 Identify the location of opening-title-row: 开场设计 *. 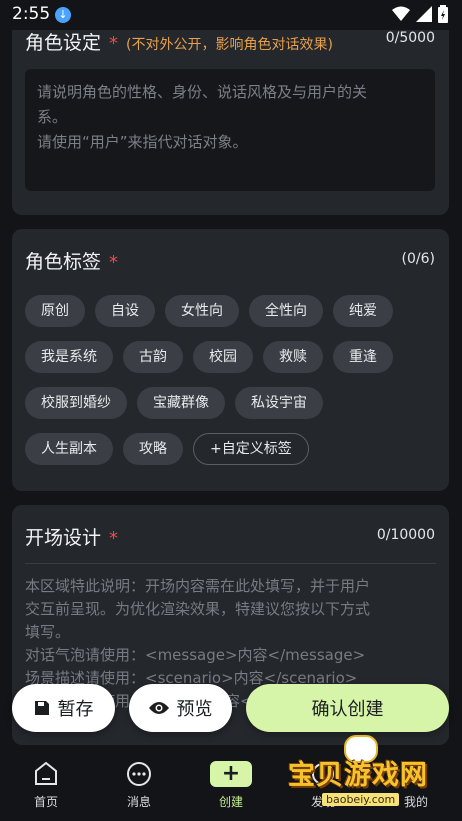
(71, 536).